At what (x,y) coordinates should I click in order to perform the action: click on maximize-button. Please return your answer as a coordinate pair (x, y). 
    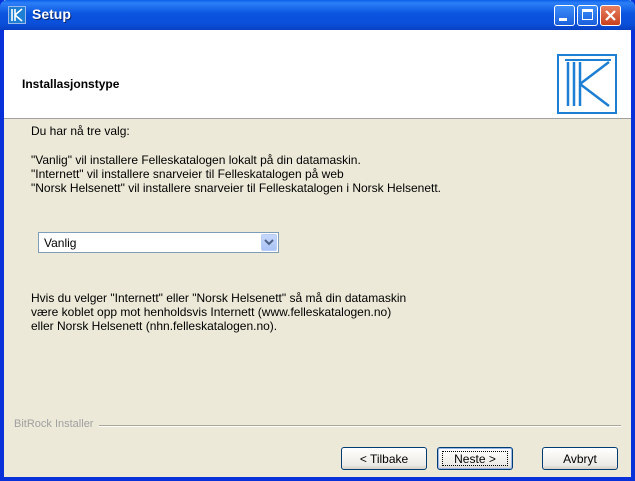
    Looking at the image, I should click on (587, 15).